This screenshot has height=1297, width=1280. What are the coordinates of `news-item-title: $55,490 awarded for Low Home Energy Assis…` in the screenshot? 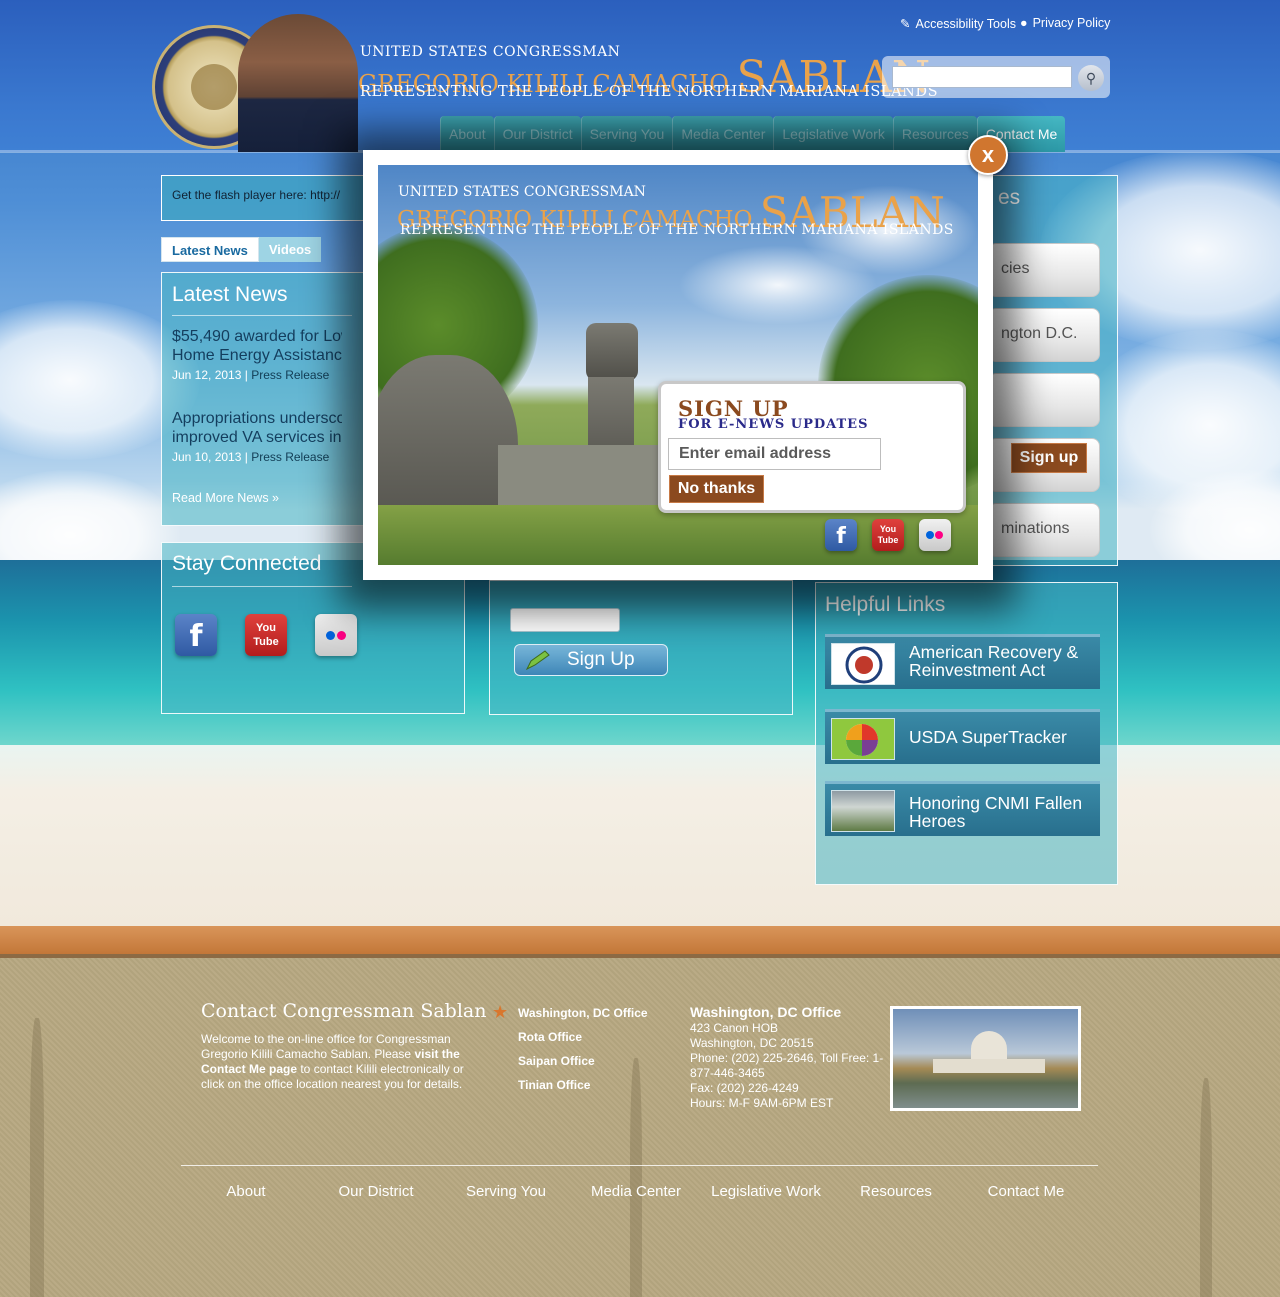 It's located at (257, 346).